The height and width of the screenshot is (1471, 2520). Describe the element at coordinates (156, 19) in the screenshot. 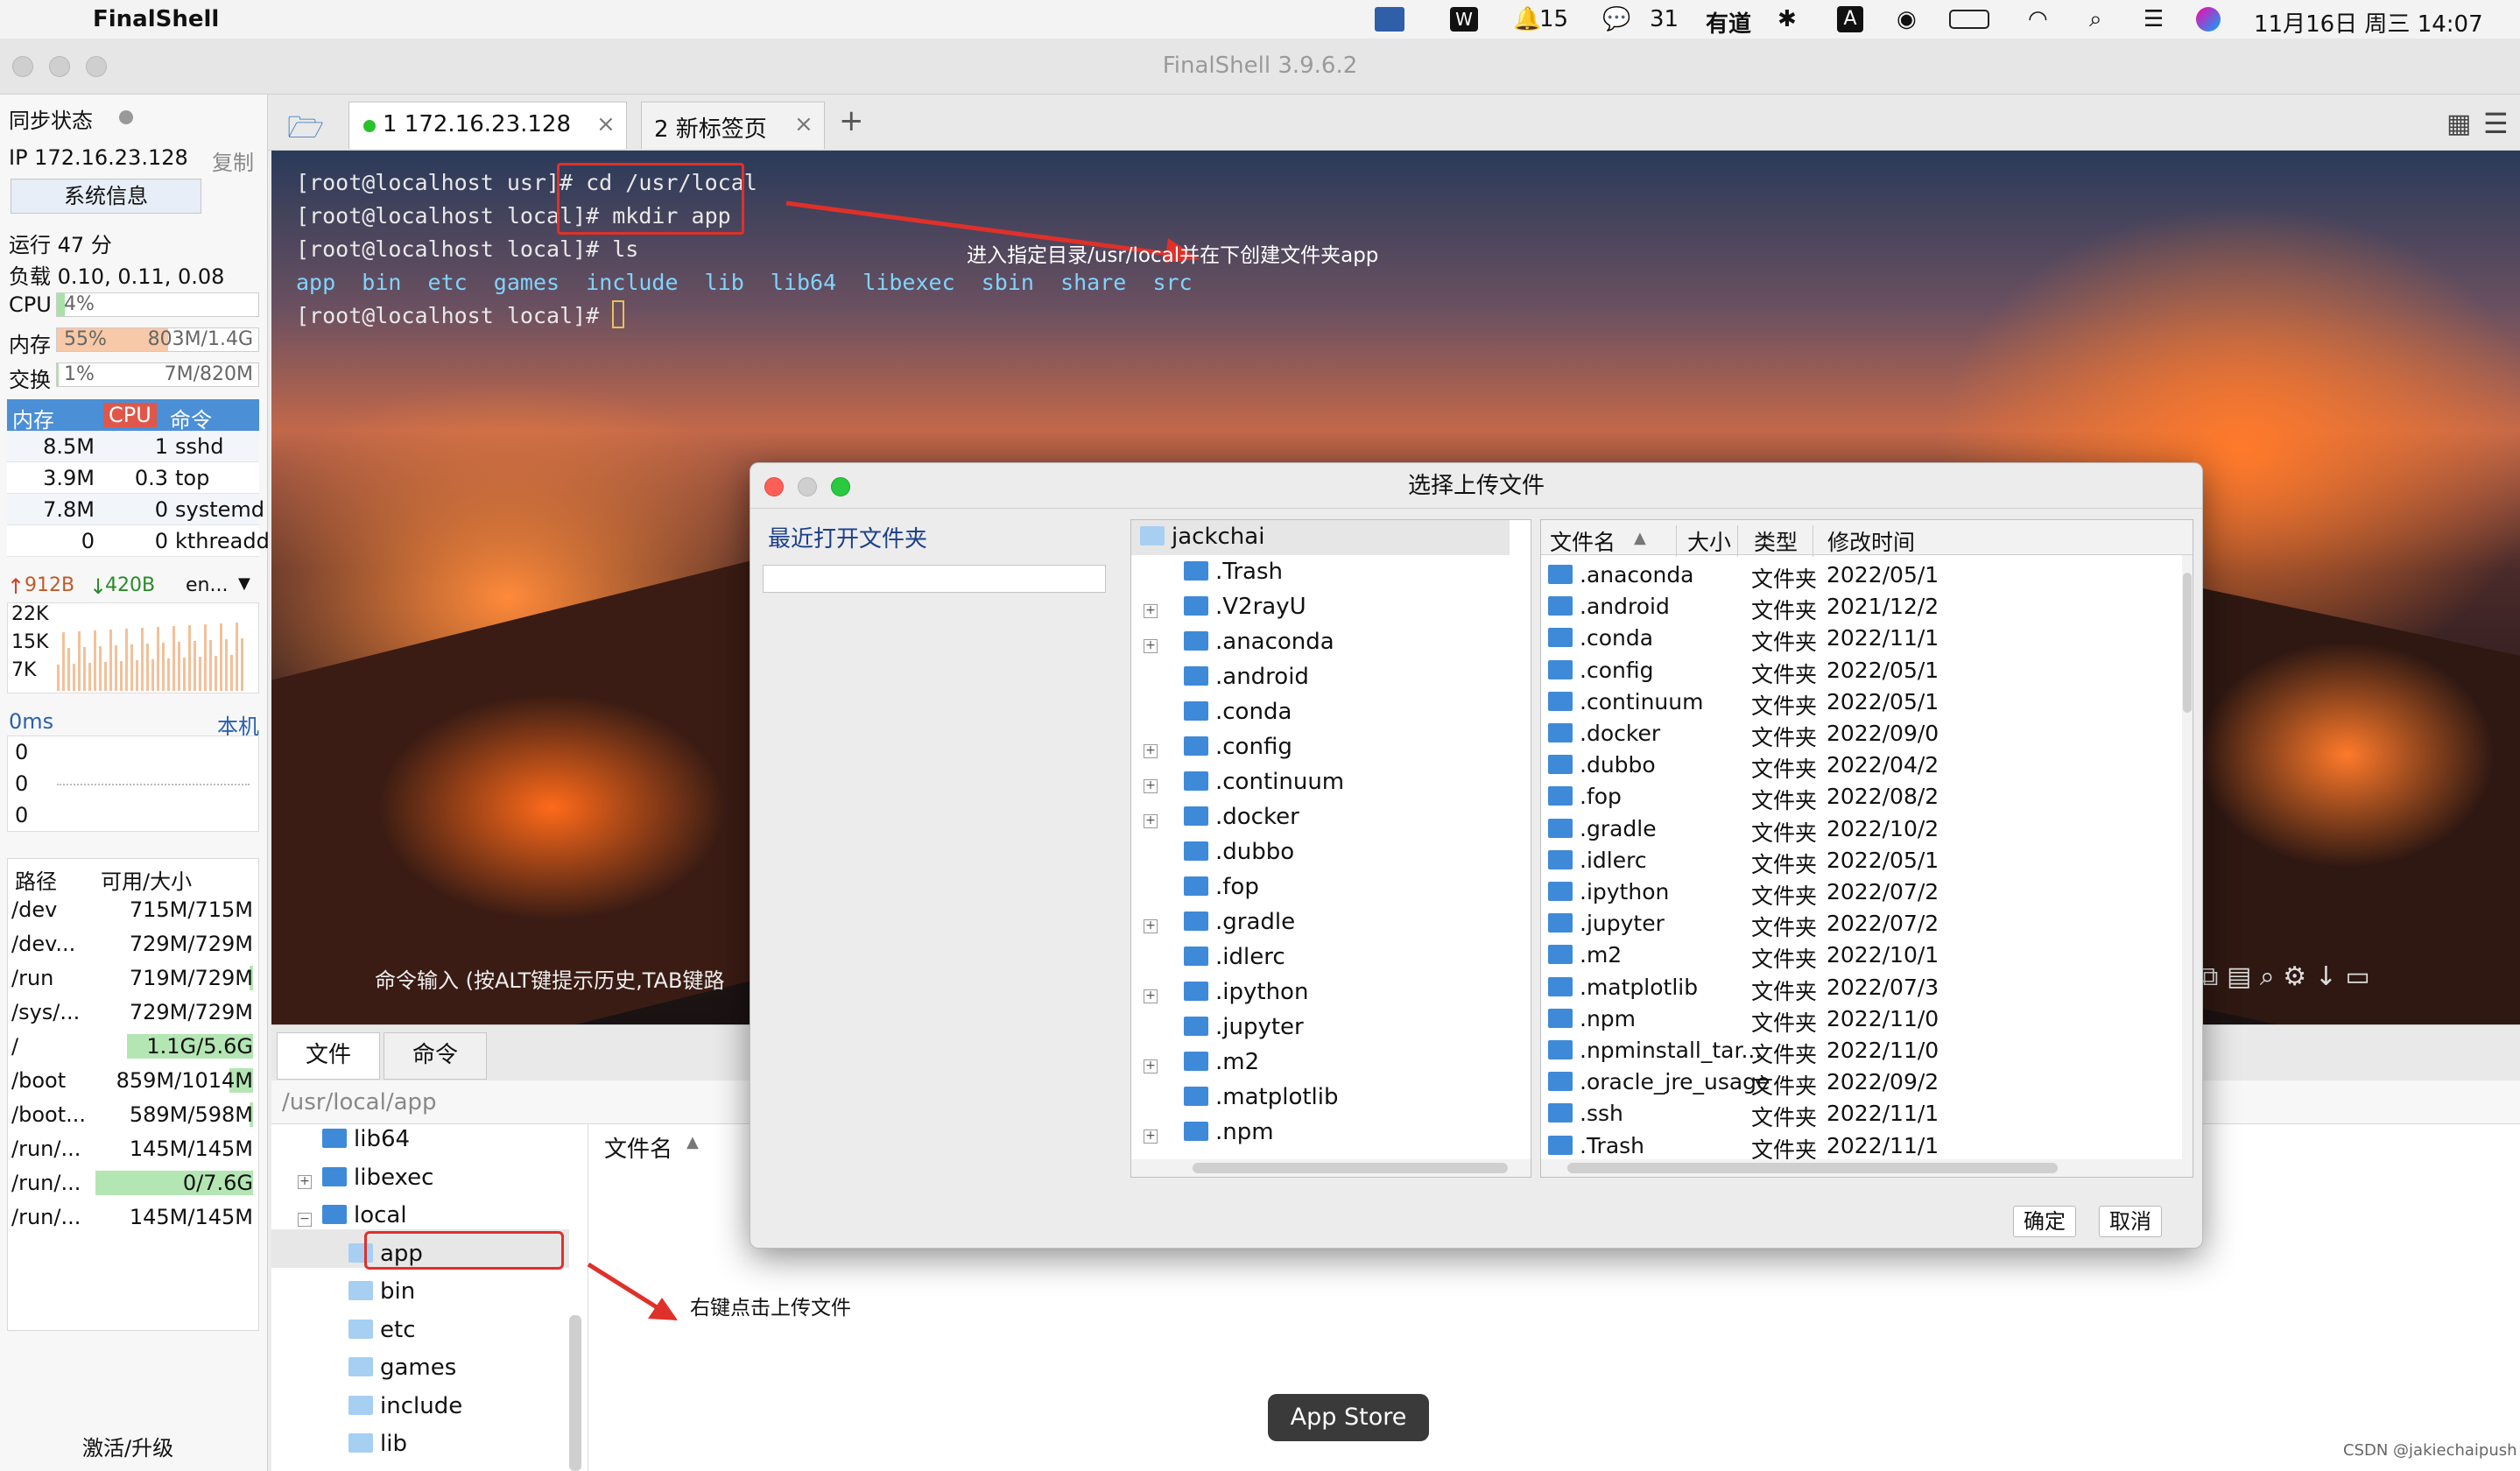

I see `app-menu-name: FinalShell` at that location.